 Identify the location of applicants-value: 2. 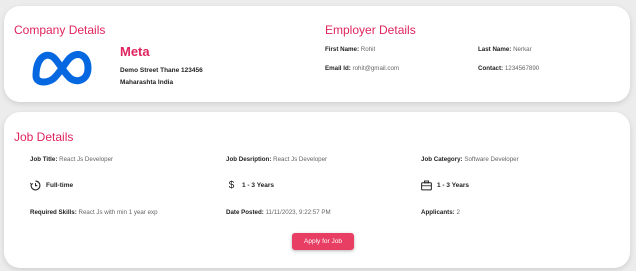
(458, 212).